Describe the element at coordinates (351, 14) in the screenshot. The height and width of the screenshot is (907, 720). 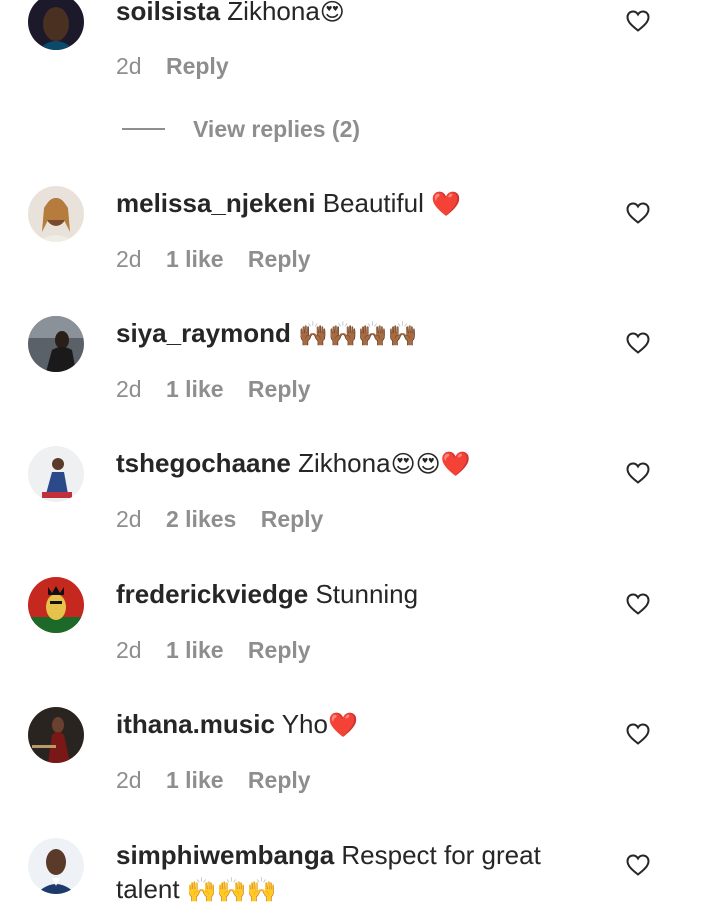
I see `comment-text: soilsista Zikhona😍` at that location.